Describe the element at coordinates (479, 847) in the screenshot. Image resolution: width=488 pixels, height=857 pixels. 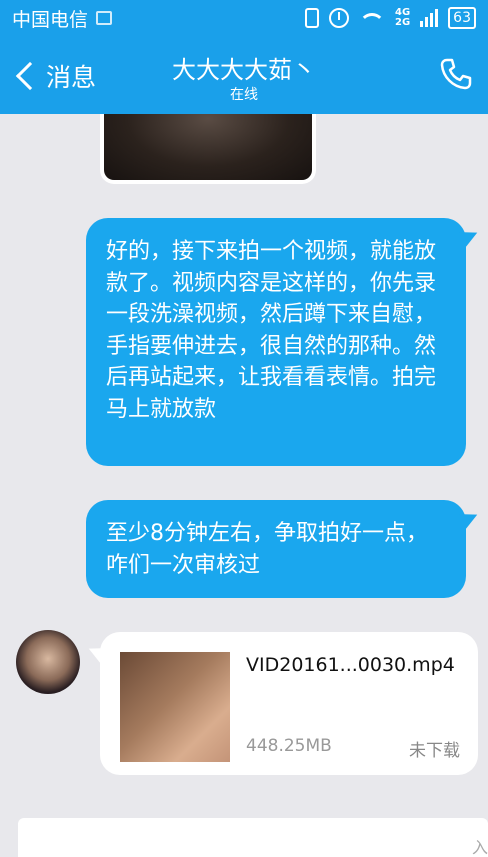
I see `input-hint: 入` at that location.